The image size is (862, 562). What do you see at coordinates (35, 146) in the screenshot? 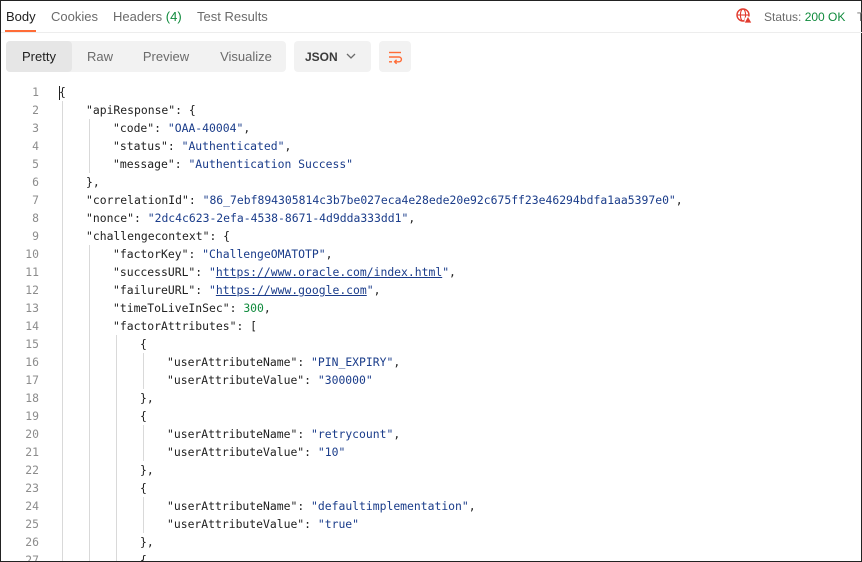
I see `line-number: 4` at bounding box center [35, 146].